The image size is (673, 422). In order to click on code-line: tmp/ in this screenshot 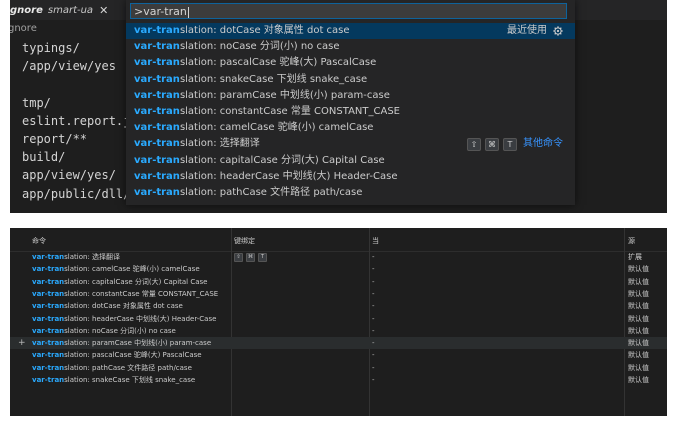, I will do `click(36, 102)`.